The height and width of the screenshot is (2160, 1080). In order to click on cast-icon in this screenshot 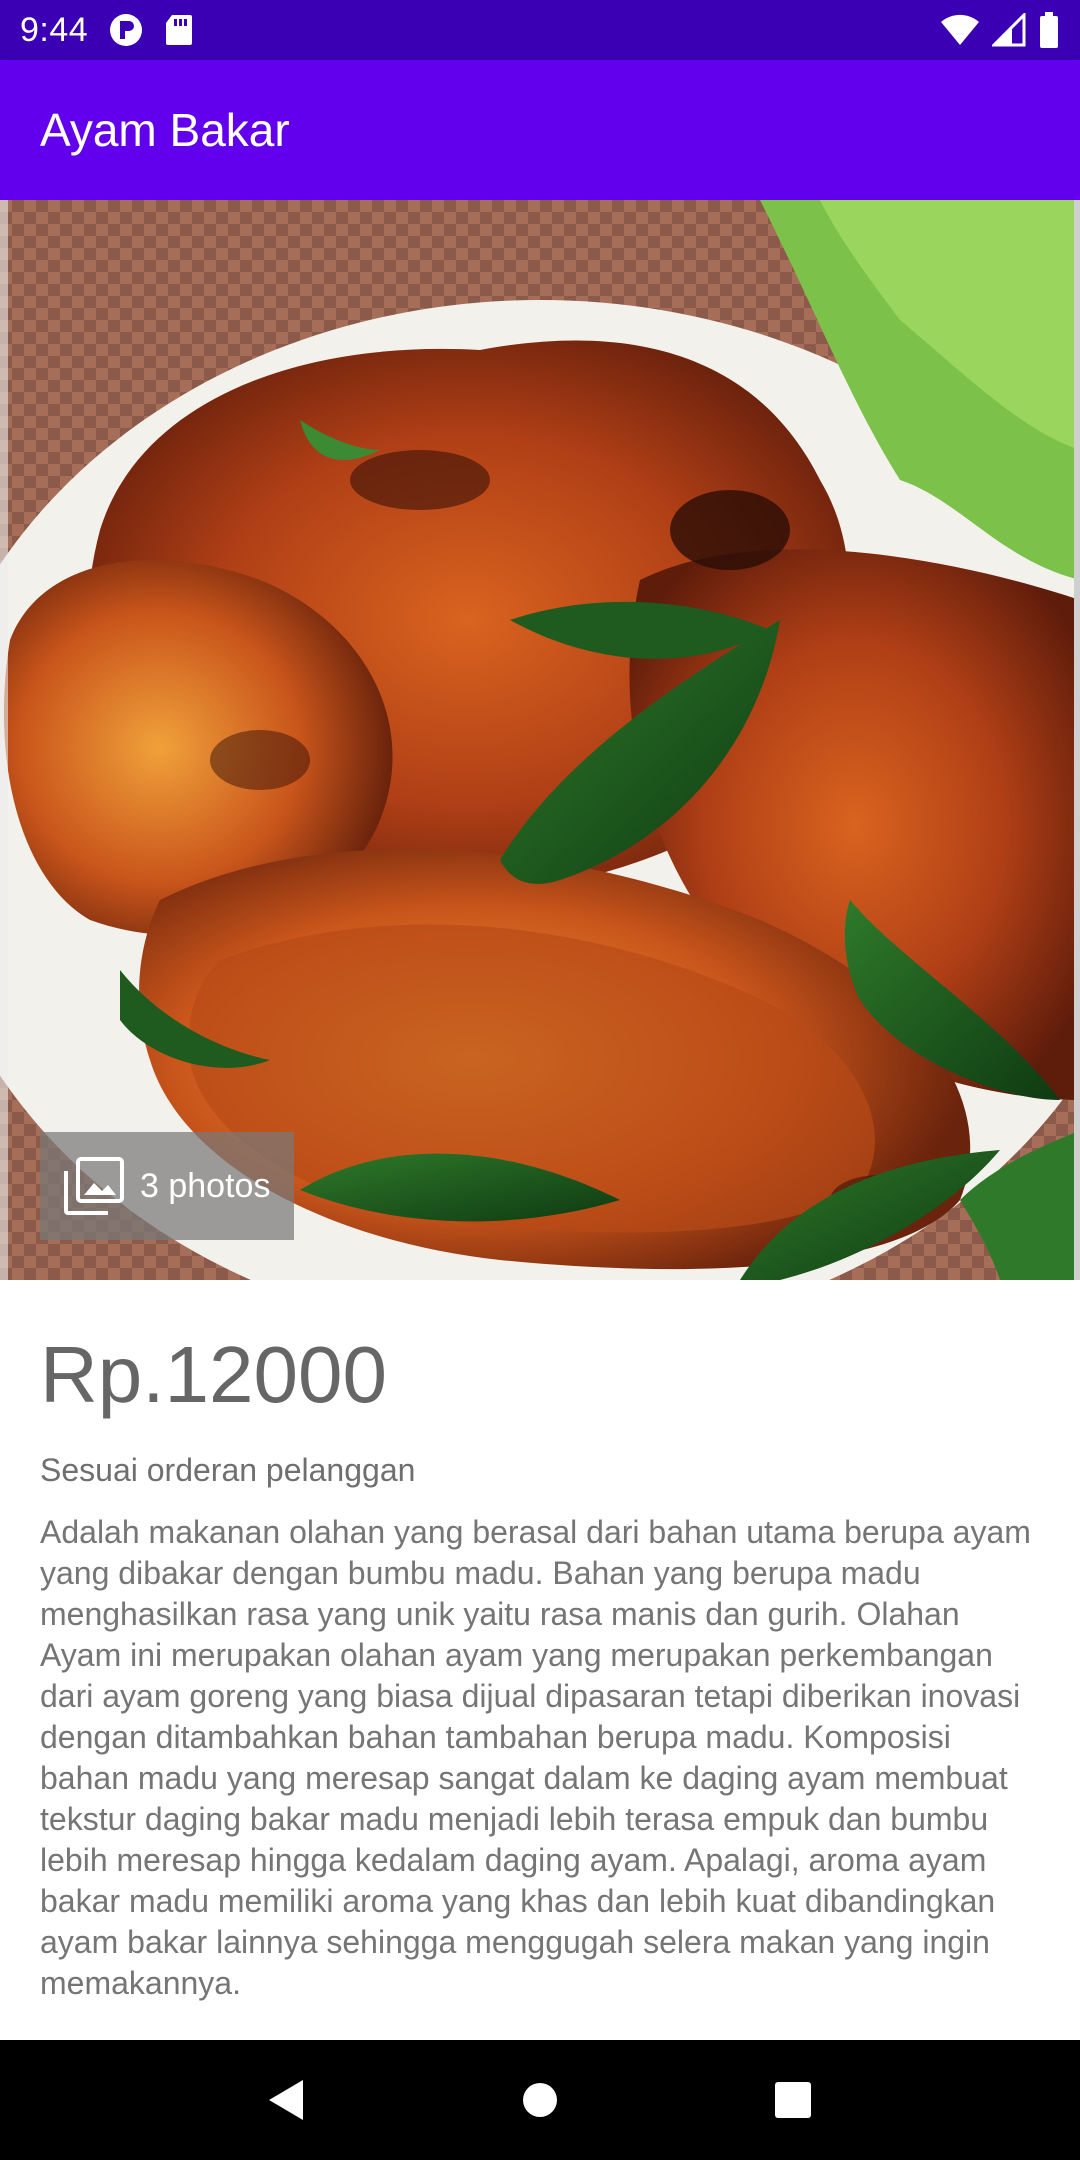, I will do `click(126, 30)`.